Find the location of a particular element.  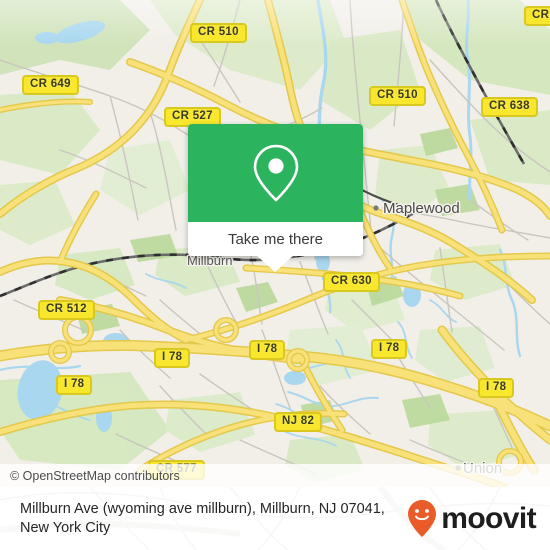

moovit-logo: moovit is located at coordinates (472, 519).